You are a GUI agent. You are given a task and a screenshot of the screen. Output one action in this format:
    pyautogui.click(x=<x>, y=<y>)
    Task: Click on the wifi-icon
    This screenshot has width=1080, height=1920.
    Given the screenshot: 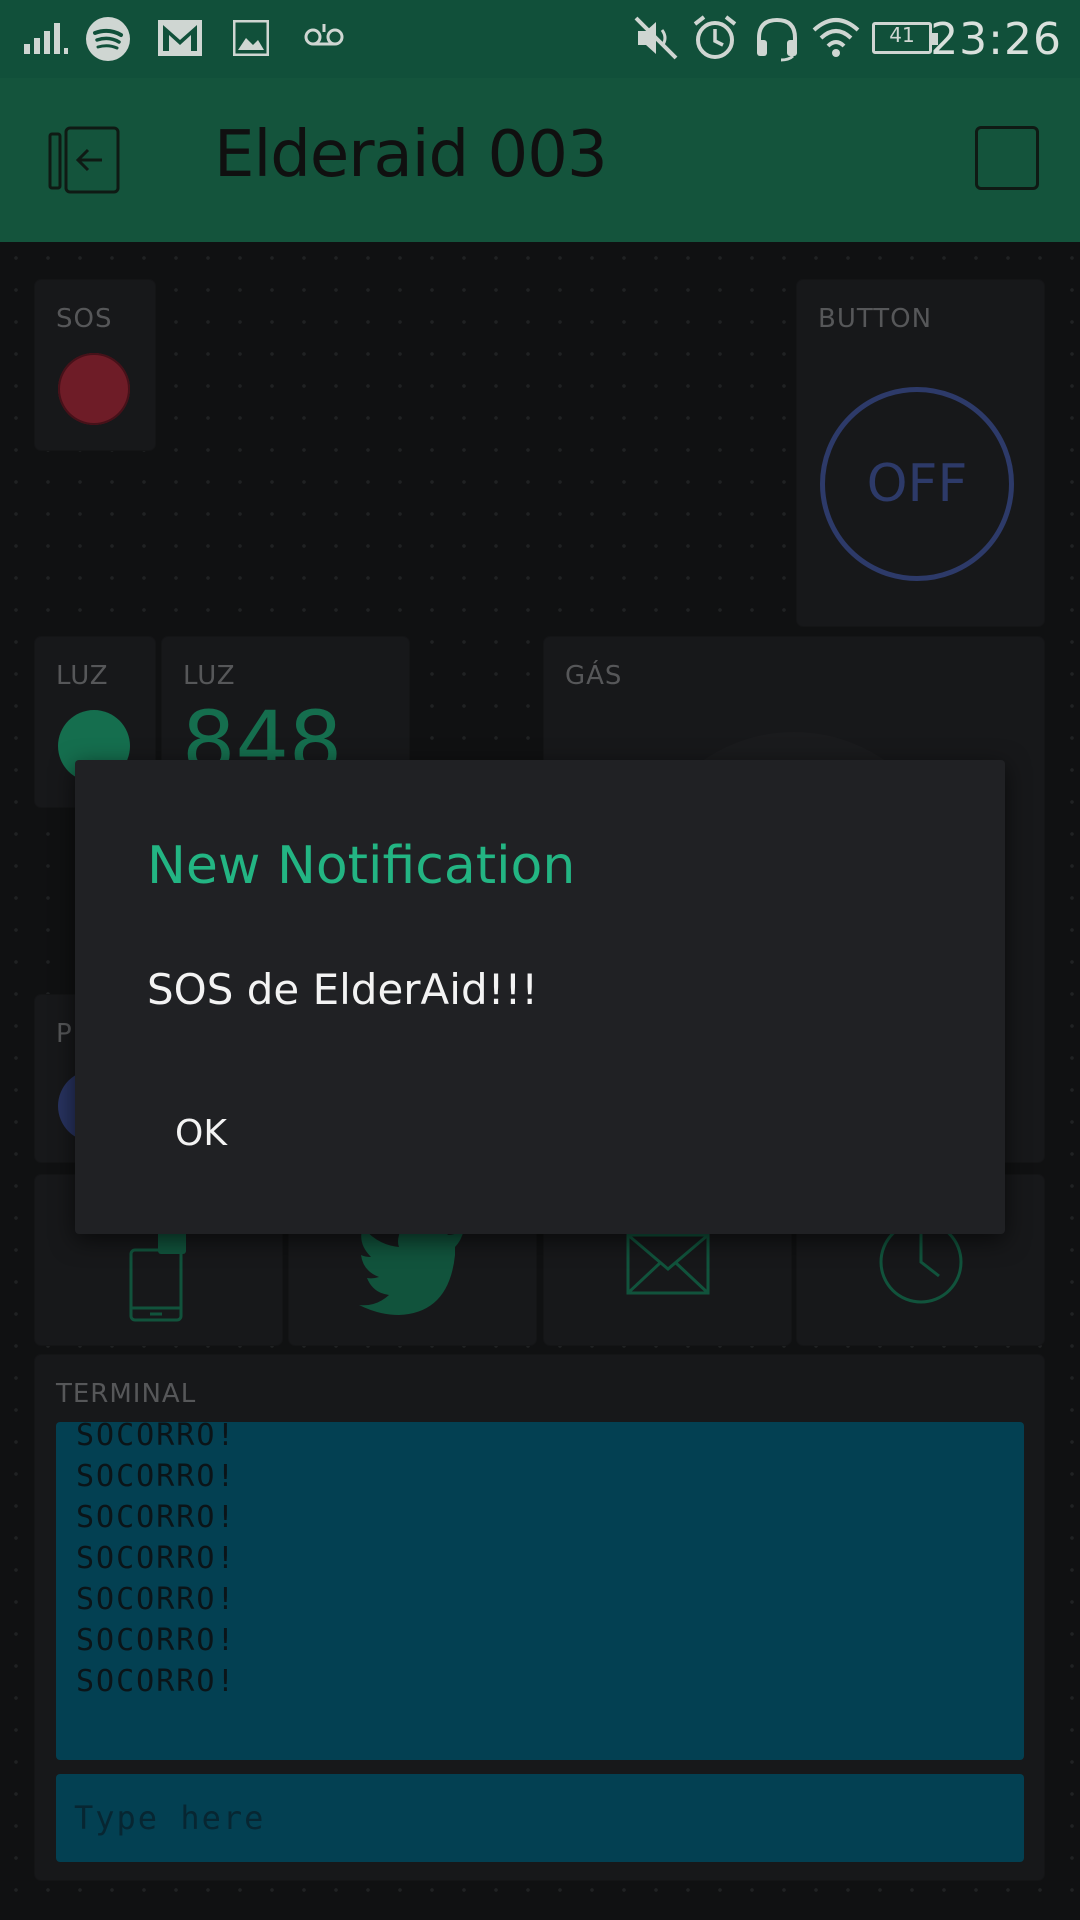 What is the action you would take?
    pyautogui.click(x=836, y=37)
    